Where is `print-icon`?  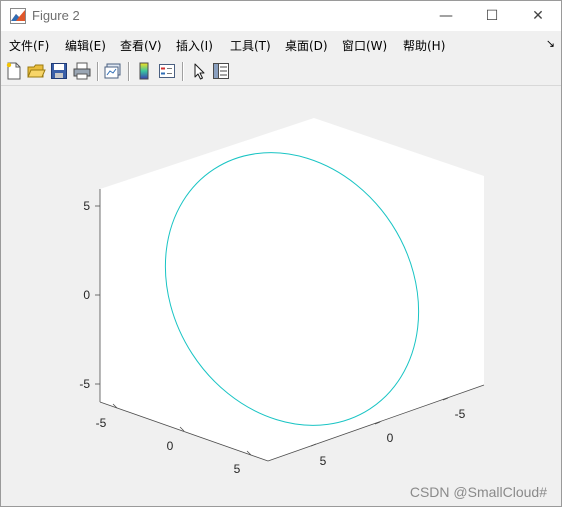 print-icon is located at coordinates (82, 71).